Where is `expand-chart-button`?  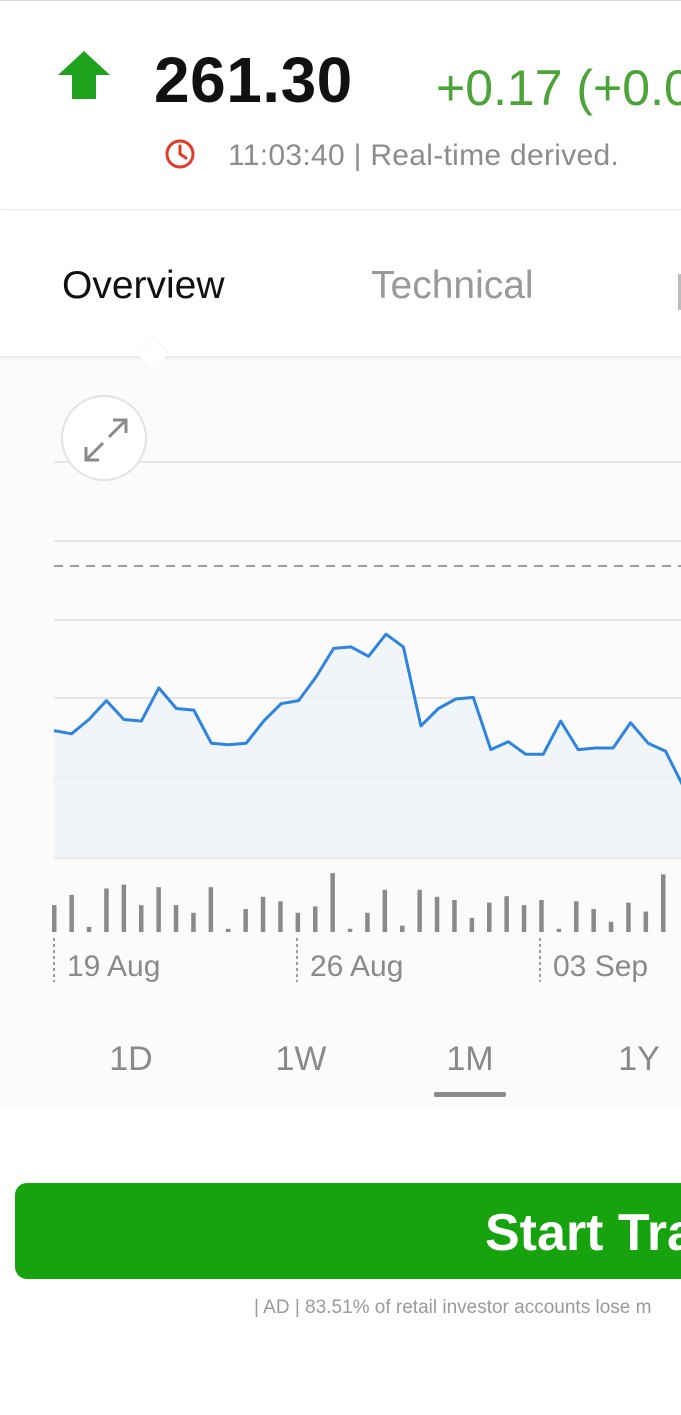
expand-chart-button is located at coordinates (104, 438).